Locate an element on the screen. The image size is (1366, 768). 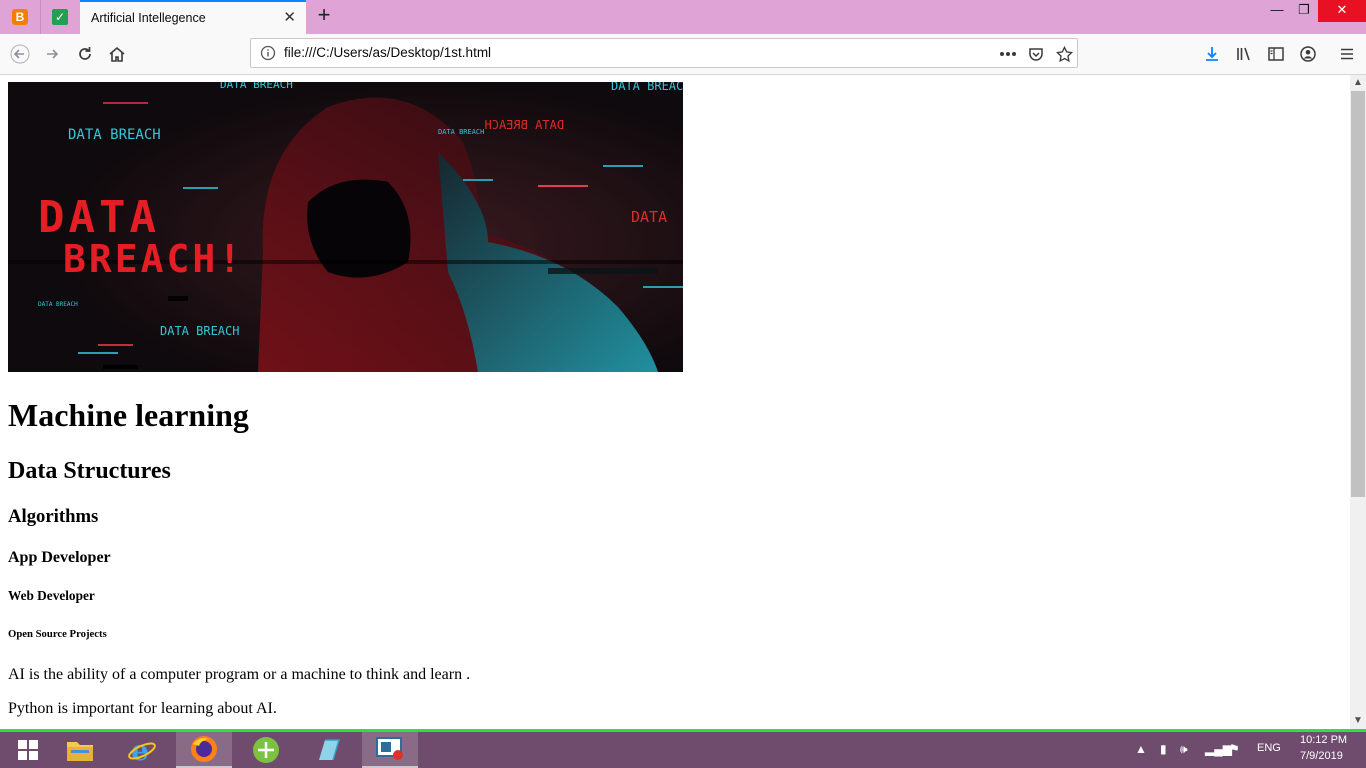
volume-icon: 🕪 is located at coordinates (1184, 749).